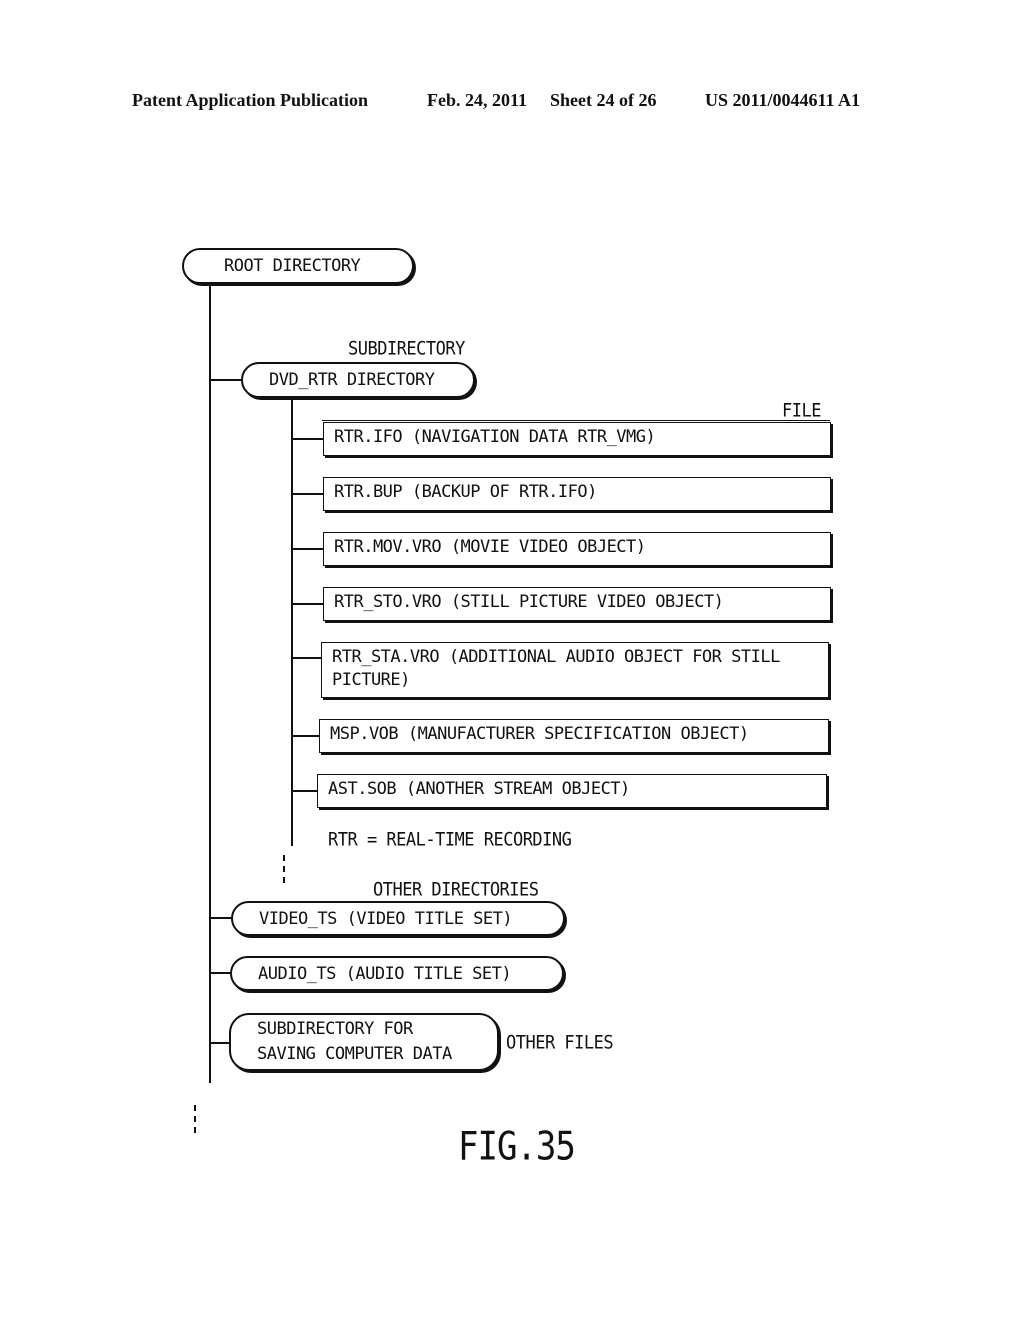 The height and width of the screenshot is (1320, 1024). I want to click on sheet-number: Sheet 24 of 26, so click(603, 100).